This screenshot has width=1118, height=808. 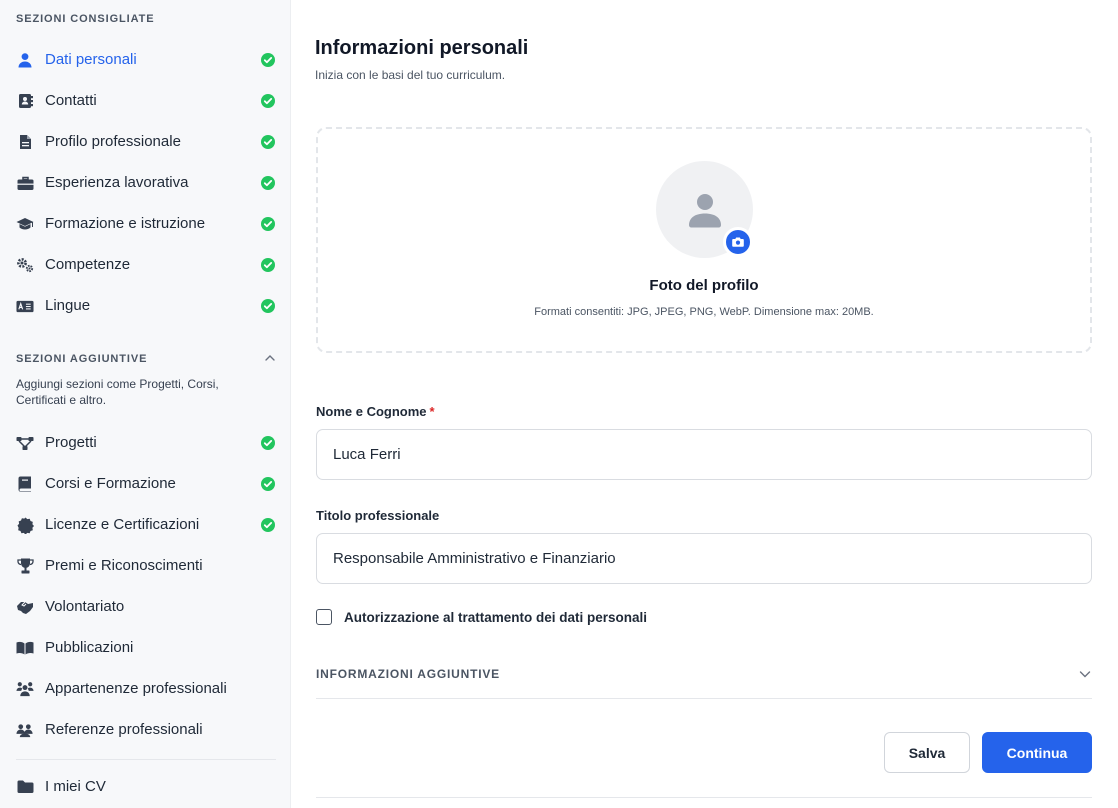 What do you see at coordinates (25, 306) in the screenshot?
I see `language-icon` at bounding box center [25, 306].